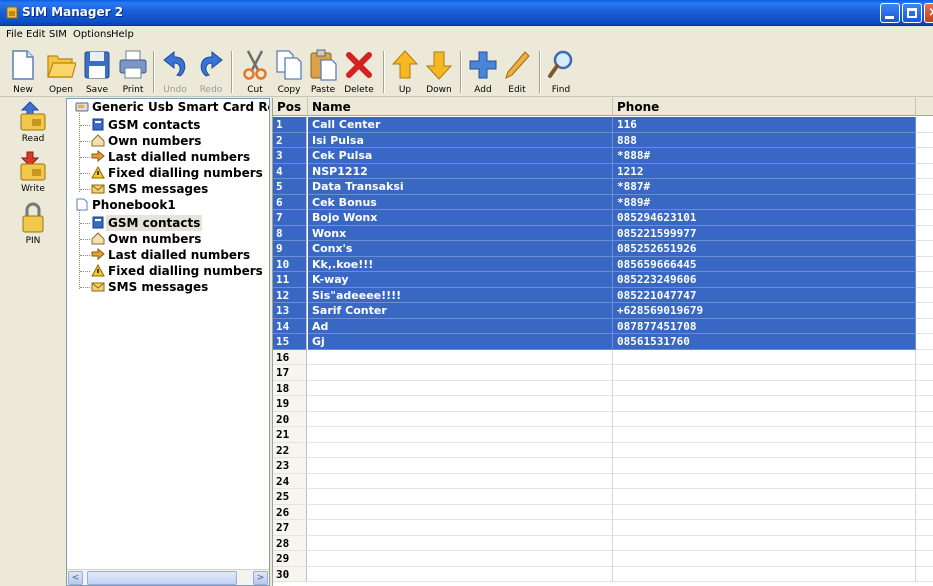  I want to click on row-phone-cell: 087877451708, so click(764, 326).